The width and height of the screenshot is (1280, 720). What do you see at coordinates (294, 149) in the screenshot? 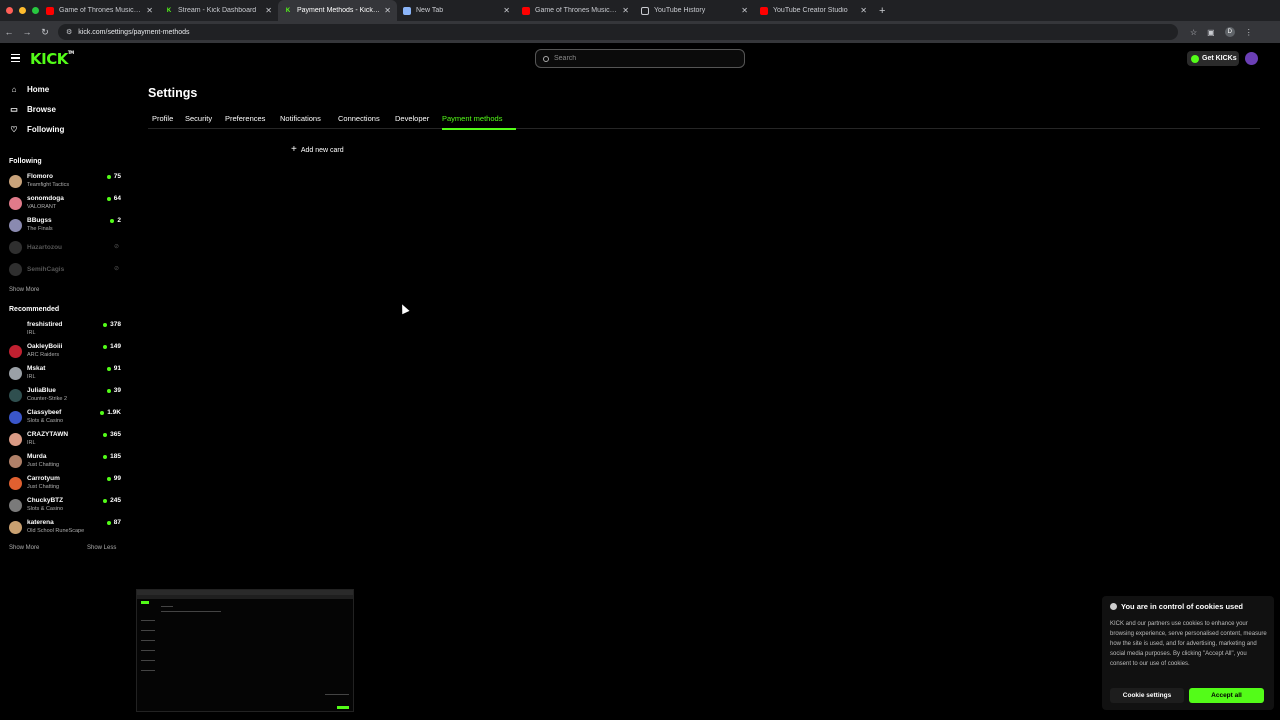
I see `plus-icon: +` at bounding box center [294, 149].